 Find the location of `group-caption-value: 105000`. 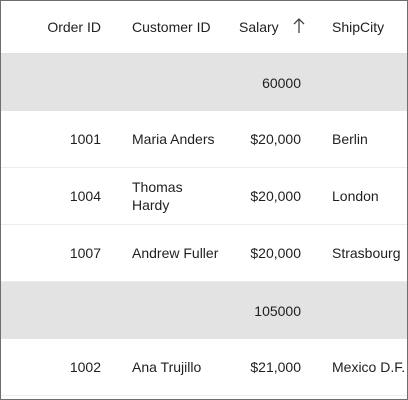

group-caption-value: 105000 is located at coordinates (277, 310).